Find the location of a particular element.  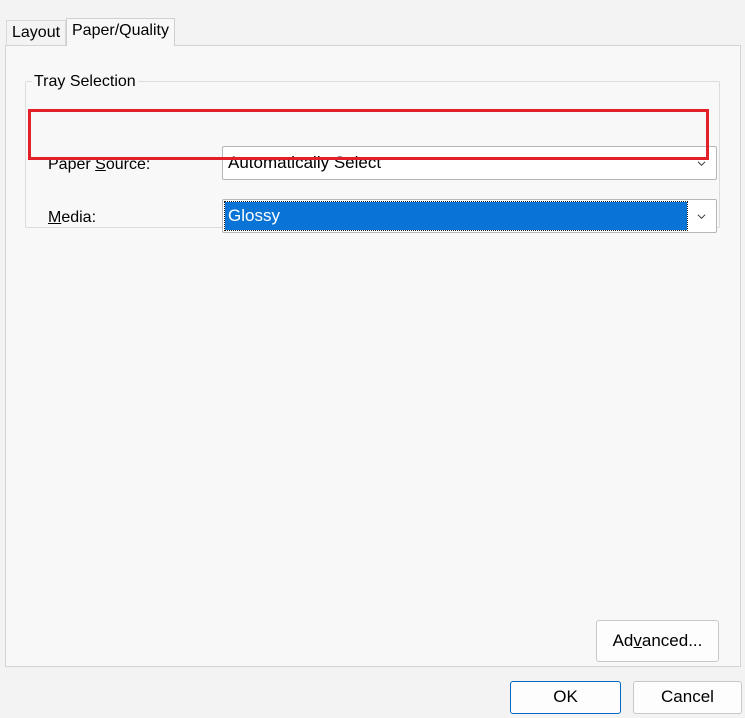

tab-paper-quality: Paper/Quality is located at coordinates (120, 32).